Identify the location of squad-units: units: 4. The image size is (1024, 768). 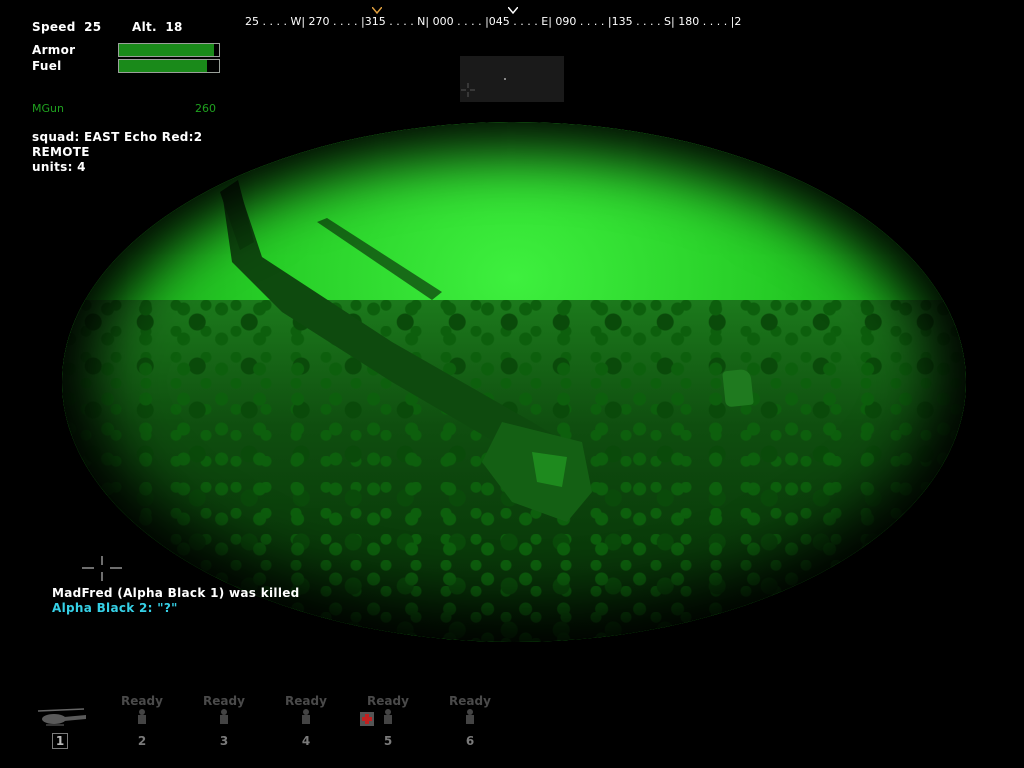
(59, 167).